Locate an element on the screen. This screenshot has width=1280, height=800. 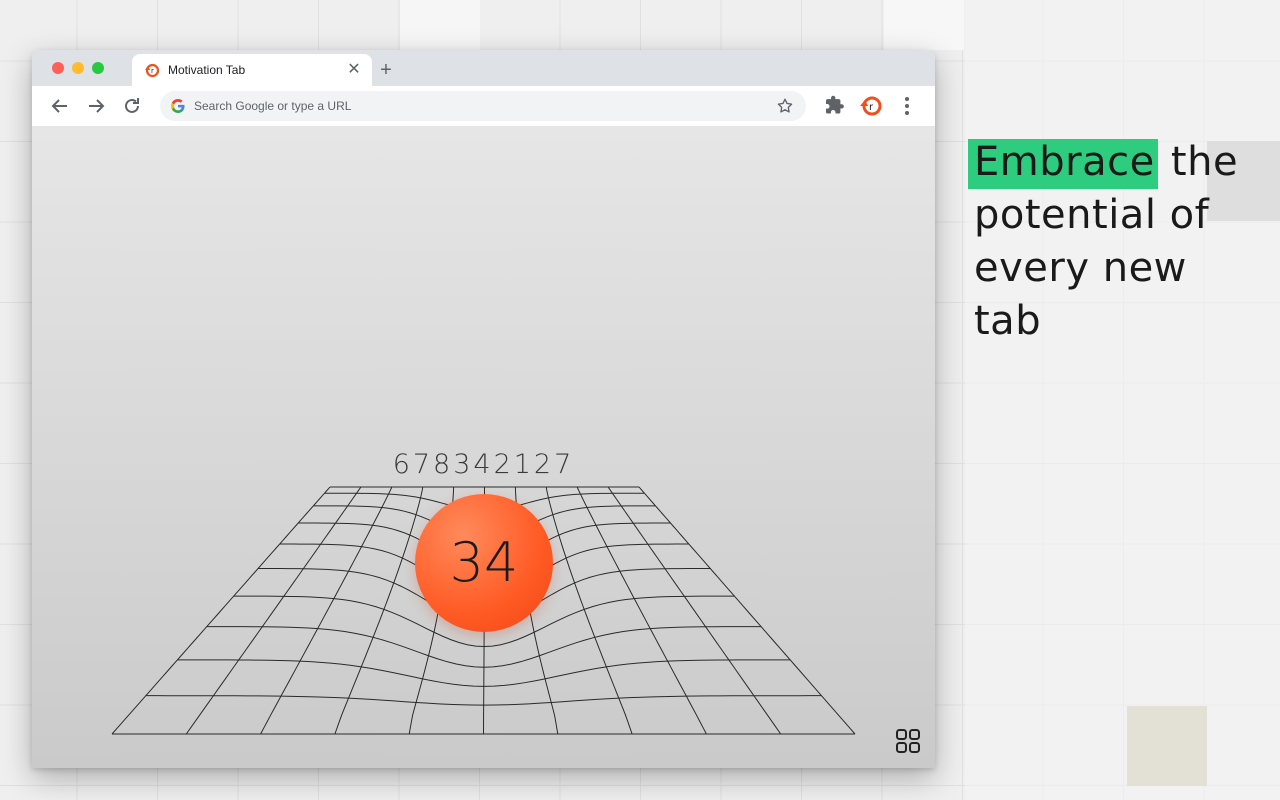
headline-line-3: every new is located at coordinates (1080, 268).